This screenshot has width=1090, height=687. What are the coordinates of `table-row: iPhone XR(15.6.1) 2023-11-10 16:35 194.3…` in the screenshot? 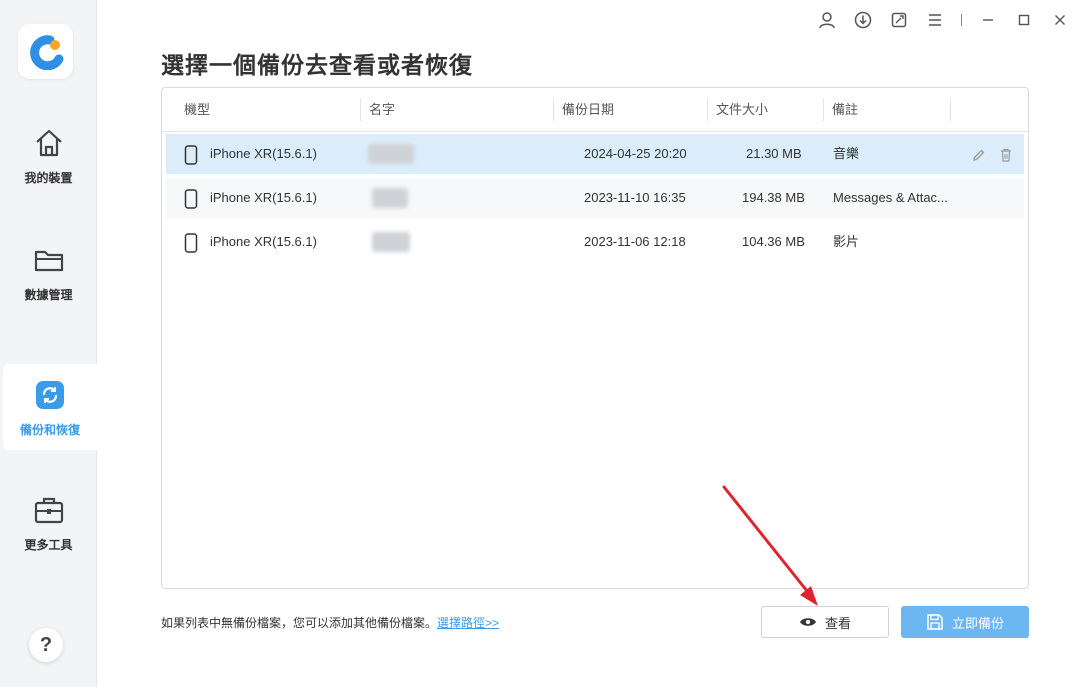 It's located at (595, 198).